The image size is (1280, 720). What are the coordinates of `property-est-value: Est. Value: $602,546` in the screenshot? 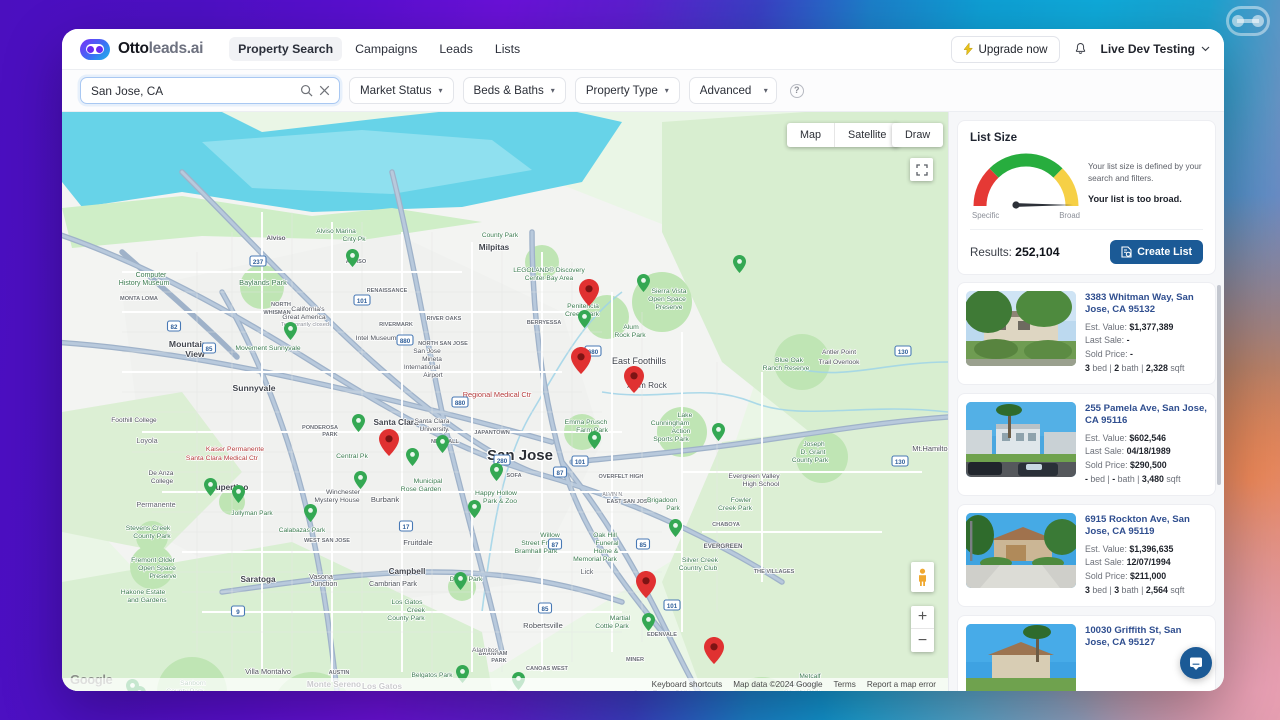 It's located at (1126, 437).